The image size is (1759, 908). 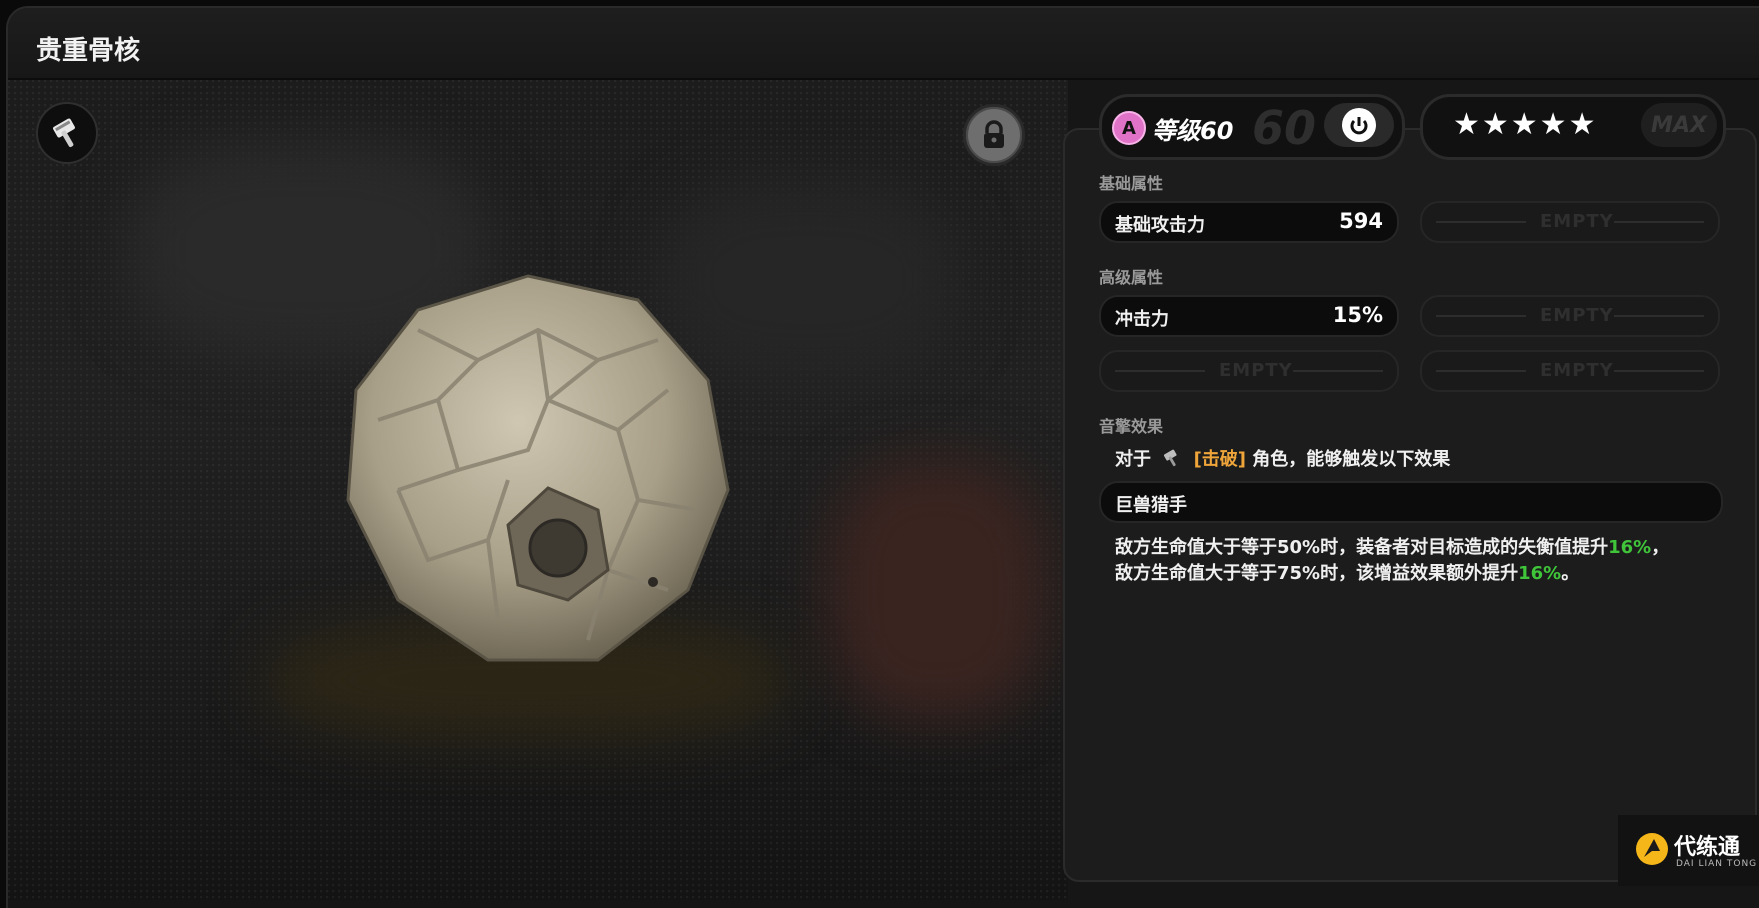 What do you see at coordinates (1193, 131) in the screenshot?
I see `level-label: 等级60` at bounding box center [1193, 131].